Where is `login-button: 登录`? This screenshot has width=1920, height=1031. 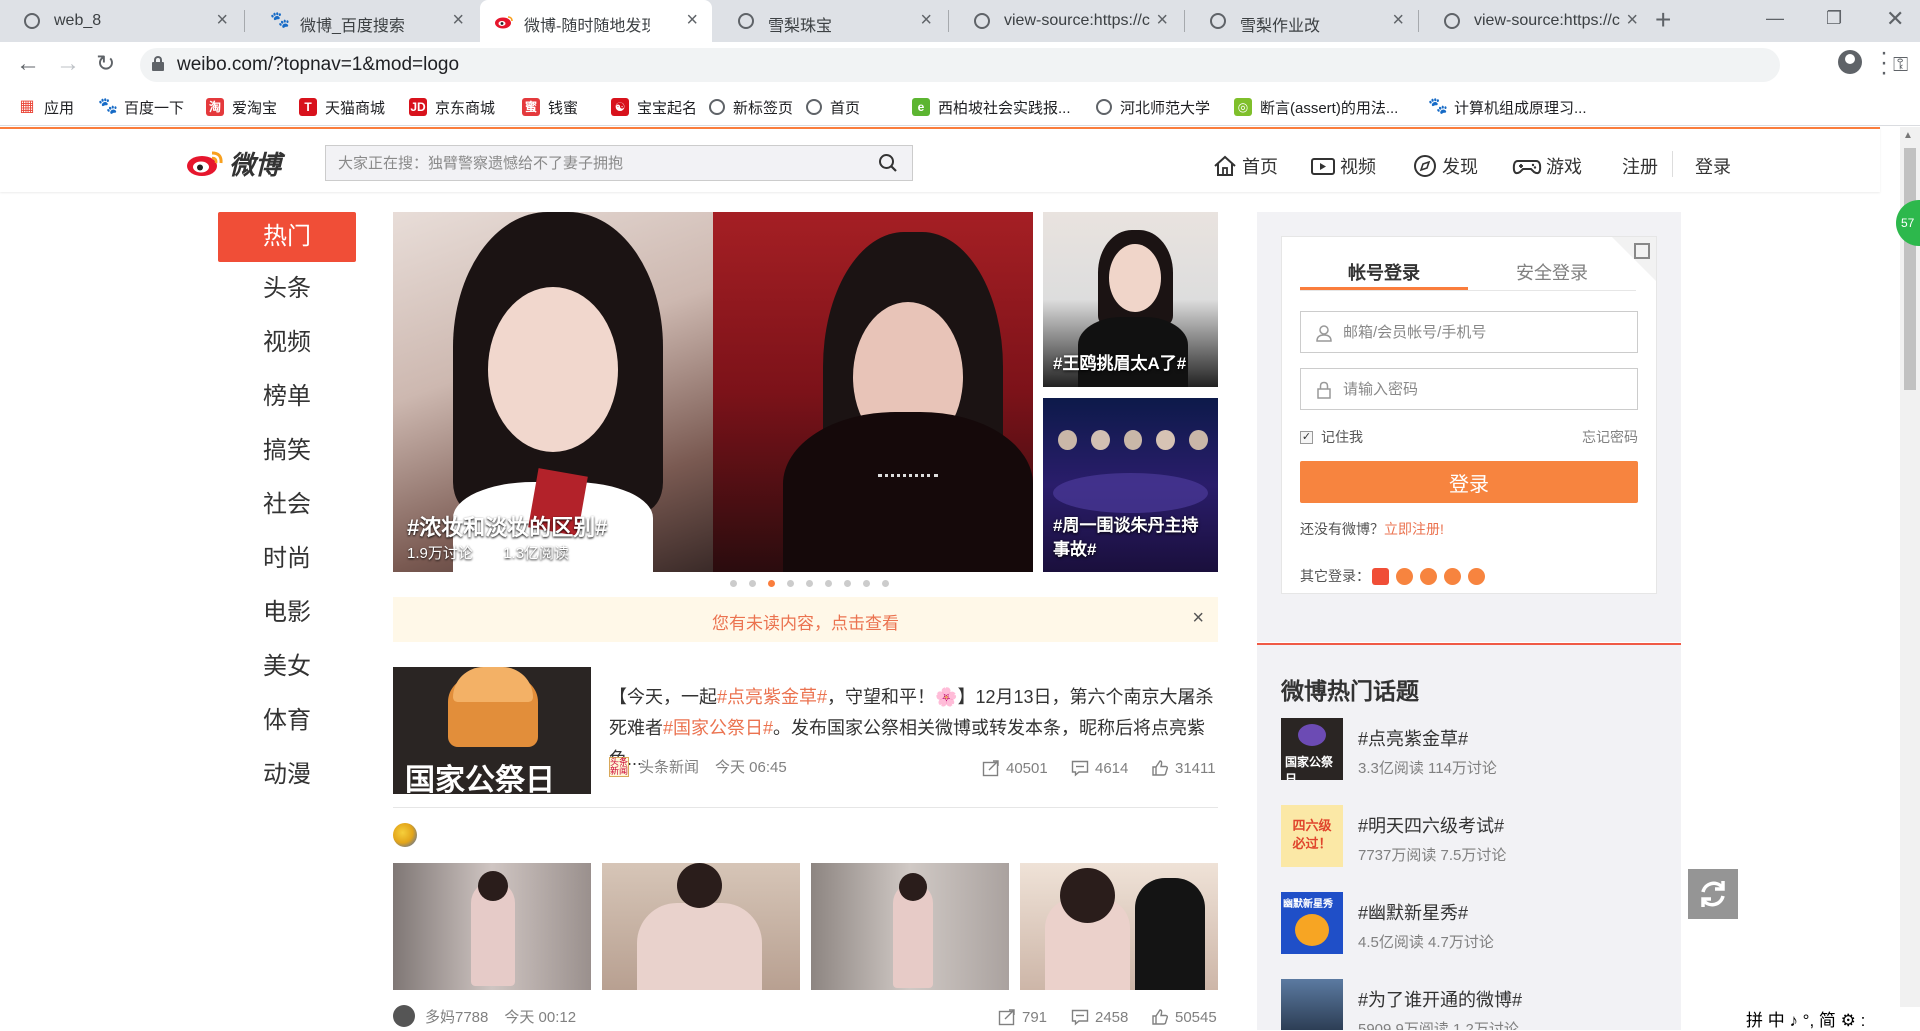
login-button: 登录 is located at coordinates (1469, 482).